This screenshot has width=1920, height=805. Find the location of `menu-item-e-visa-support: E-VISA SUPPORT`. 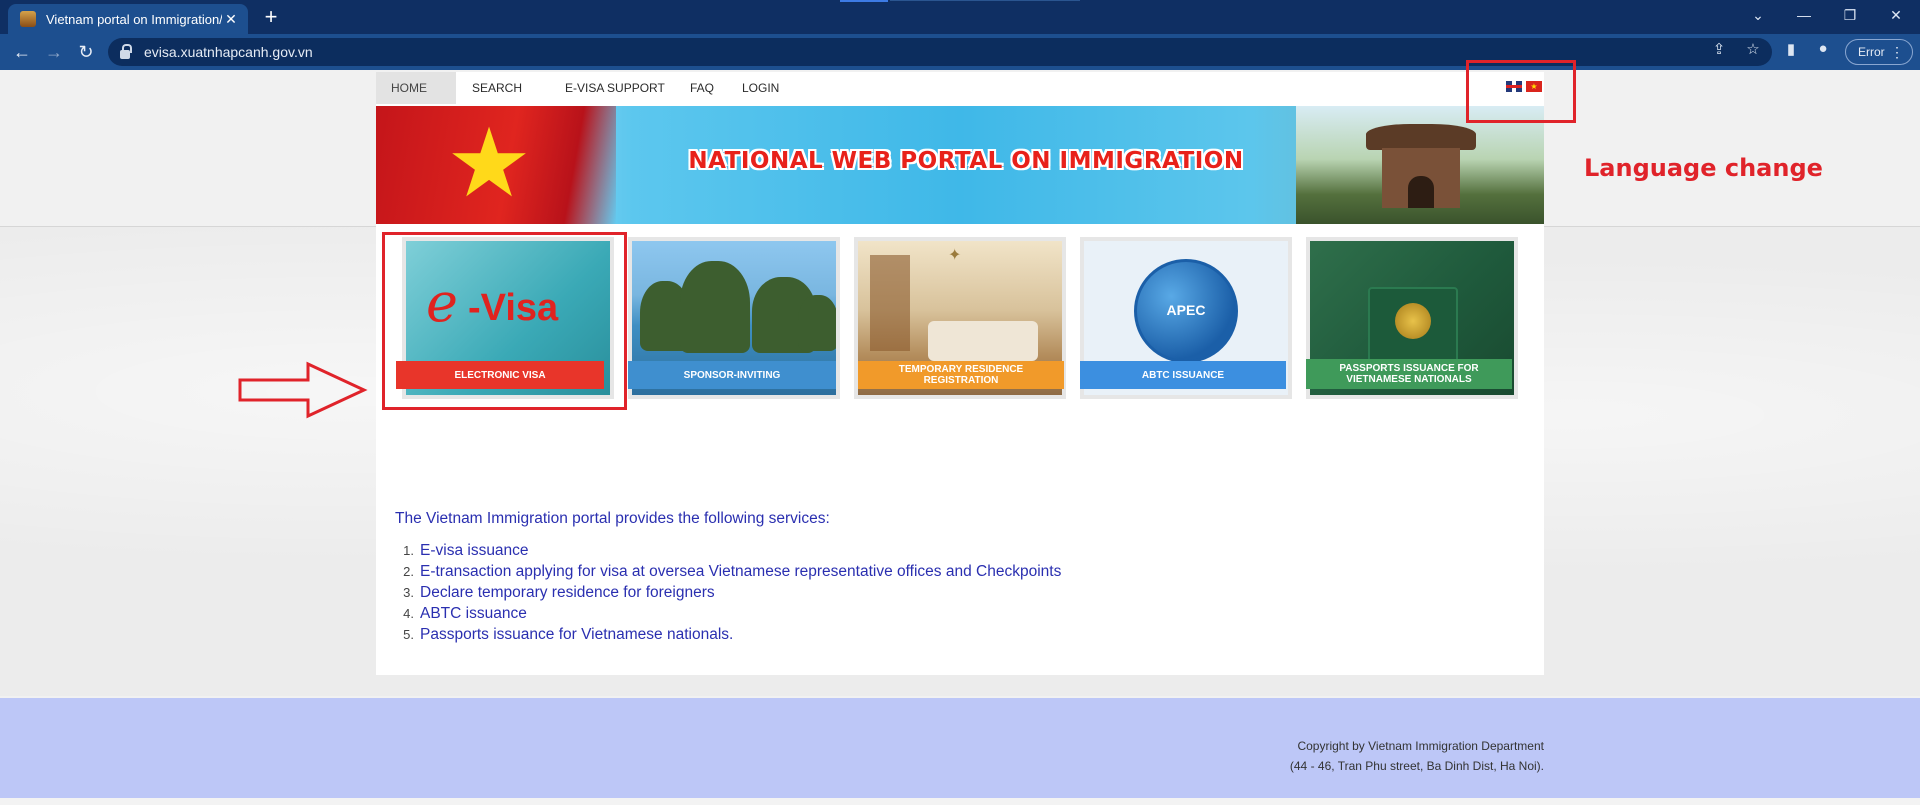

menu-item-e-visa-support: E-VISA SUPPORT is located at coordinates (615, 88).